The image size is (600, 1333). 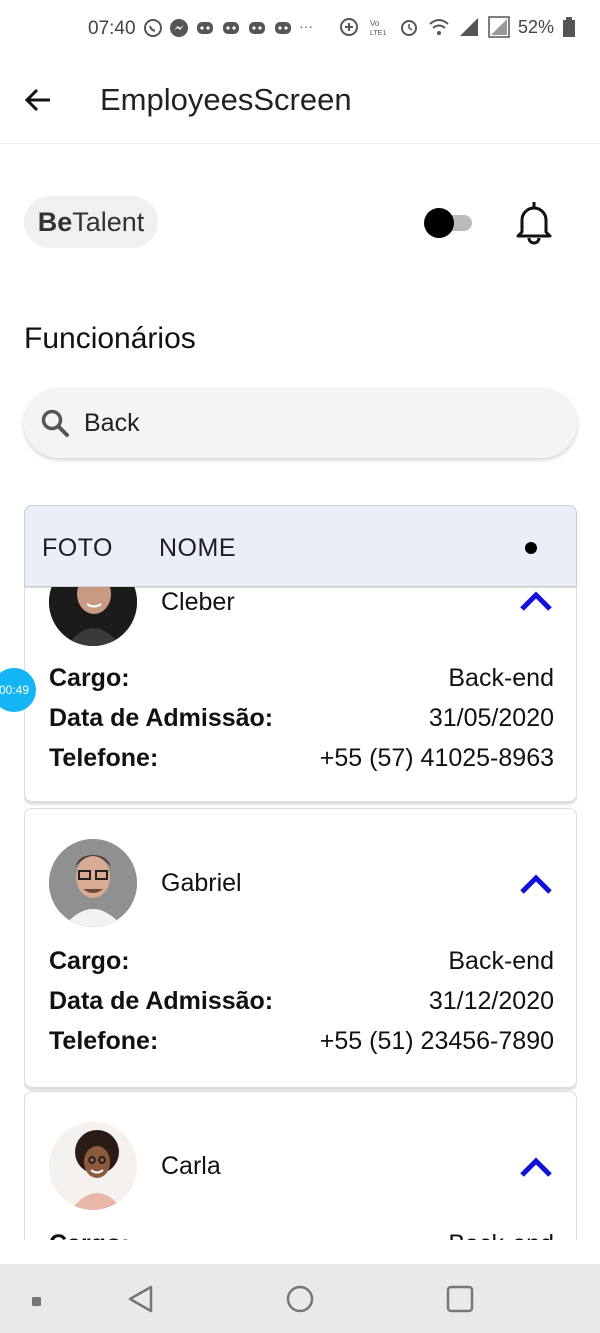 I want to click on battery-icon, so click(x=569, y=27).